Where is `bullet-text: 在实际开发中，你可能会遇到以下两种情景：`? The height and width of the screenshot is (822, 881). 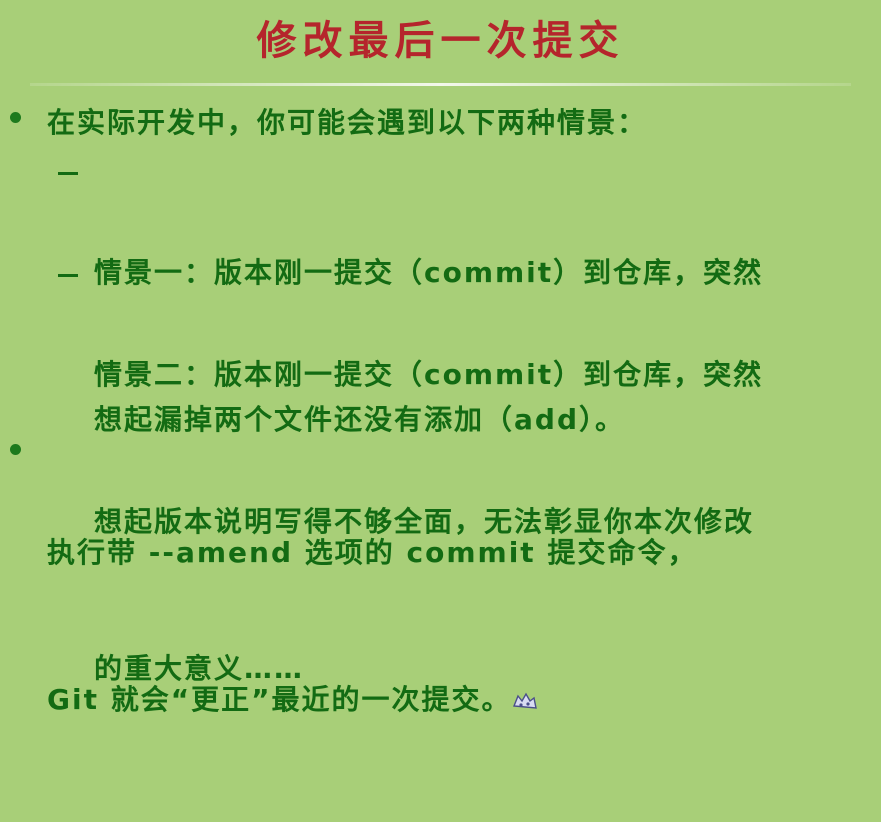 bullet-text: 在实际开发中，你可能会遇到以下两种情景： is located at coordinates (347, 122).